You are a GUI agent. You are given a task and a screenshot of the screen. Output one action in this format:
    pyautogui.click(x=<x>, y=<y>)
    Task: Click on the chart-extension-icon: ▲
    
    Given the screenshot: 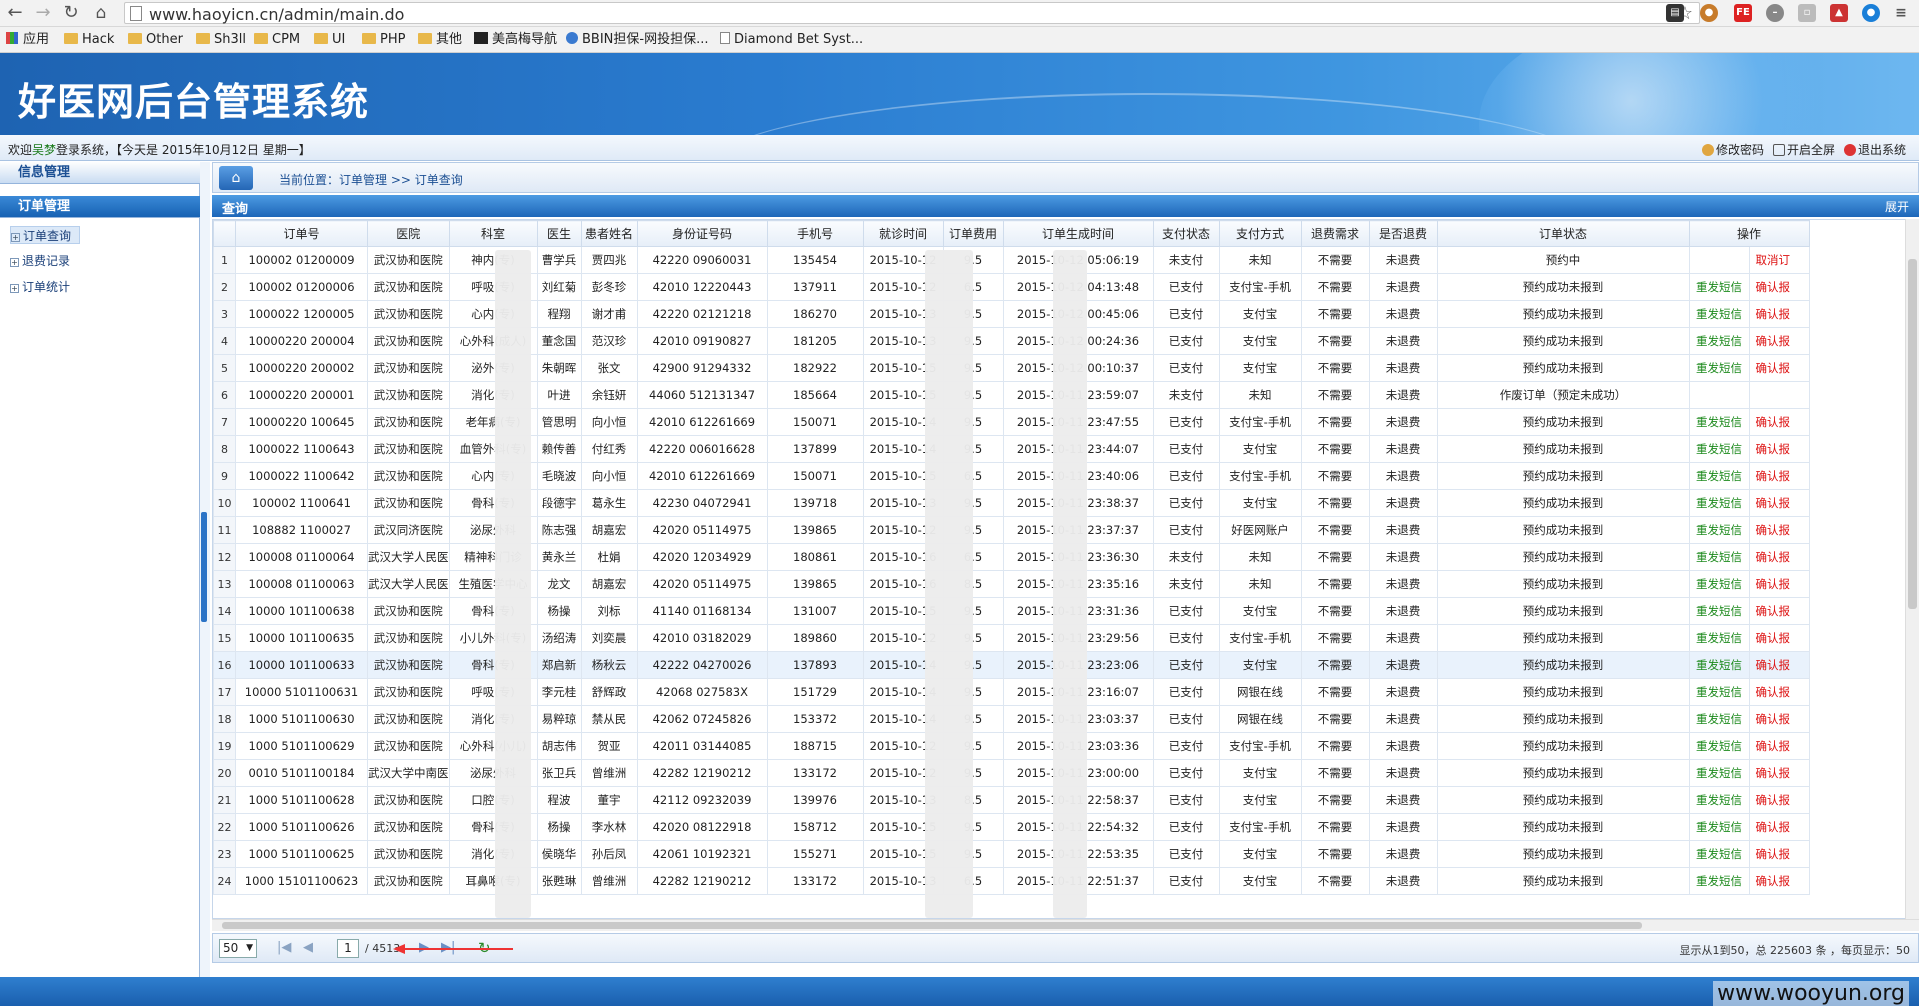 What is the action you would take?
    pyautogui.click(x=1839, y=13)
    